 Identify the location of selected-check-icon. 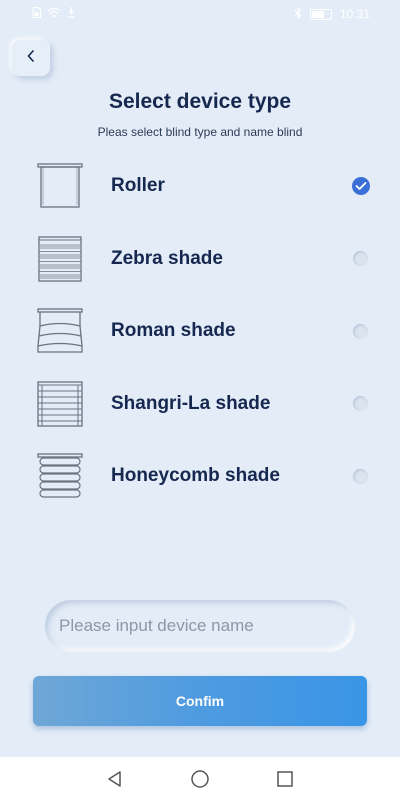
(361, 186).